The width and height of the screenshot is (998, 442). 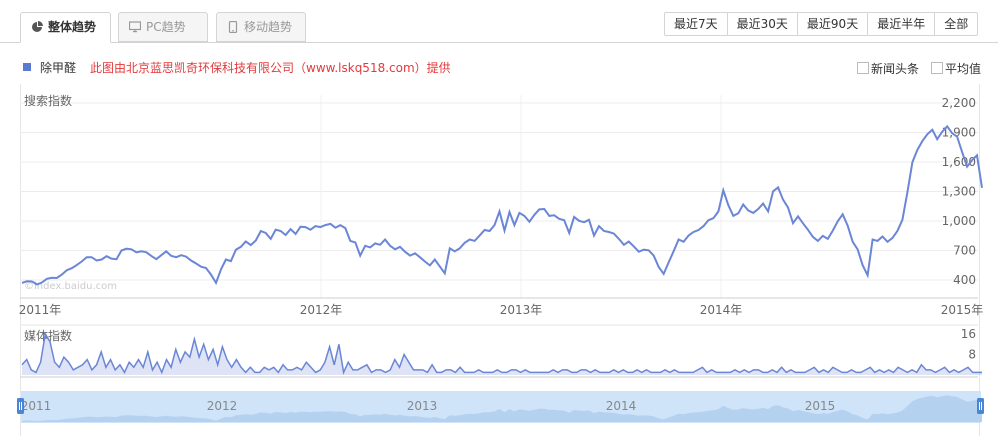 What do you see at coordinates (721, 310) in the screenshot?
I see `x-tick-label: 2014年` at bounding box center [721, 310].